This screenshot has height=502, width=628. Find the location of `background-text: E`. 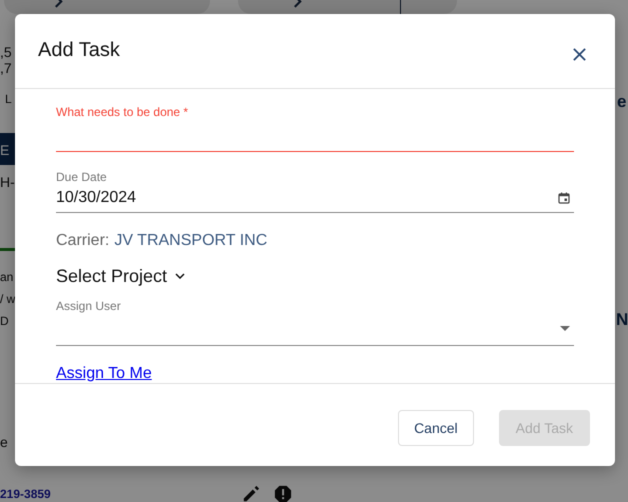

background-text: E is located at coordinates (5, 150).